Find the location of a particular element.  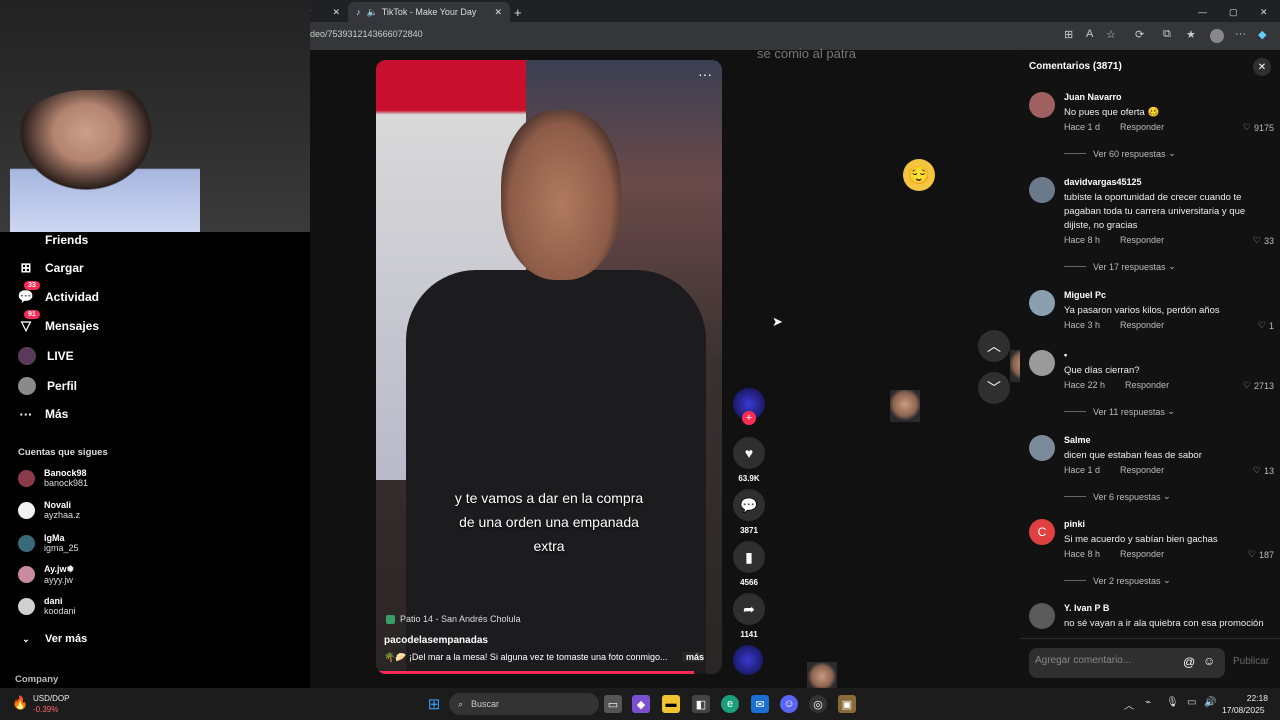

previous-video-button: ︿ is located at coordinates (994, 346).